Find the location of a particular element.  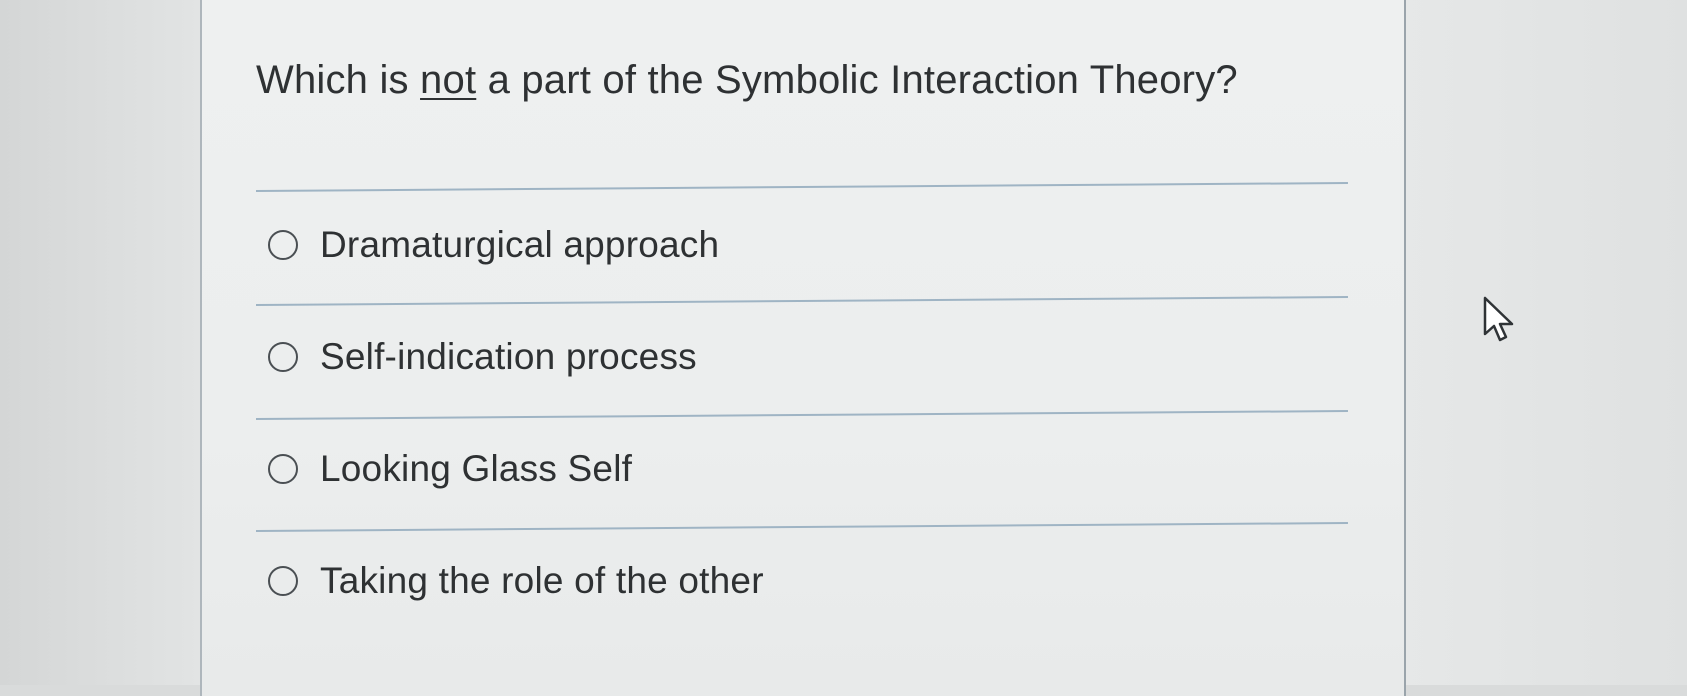

answer-option-dramaturgical: Dramaturgical approach is located at coordinates (493, 245).